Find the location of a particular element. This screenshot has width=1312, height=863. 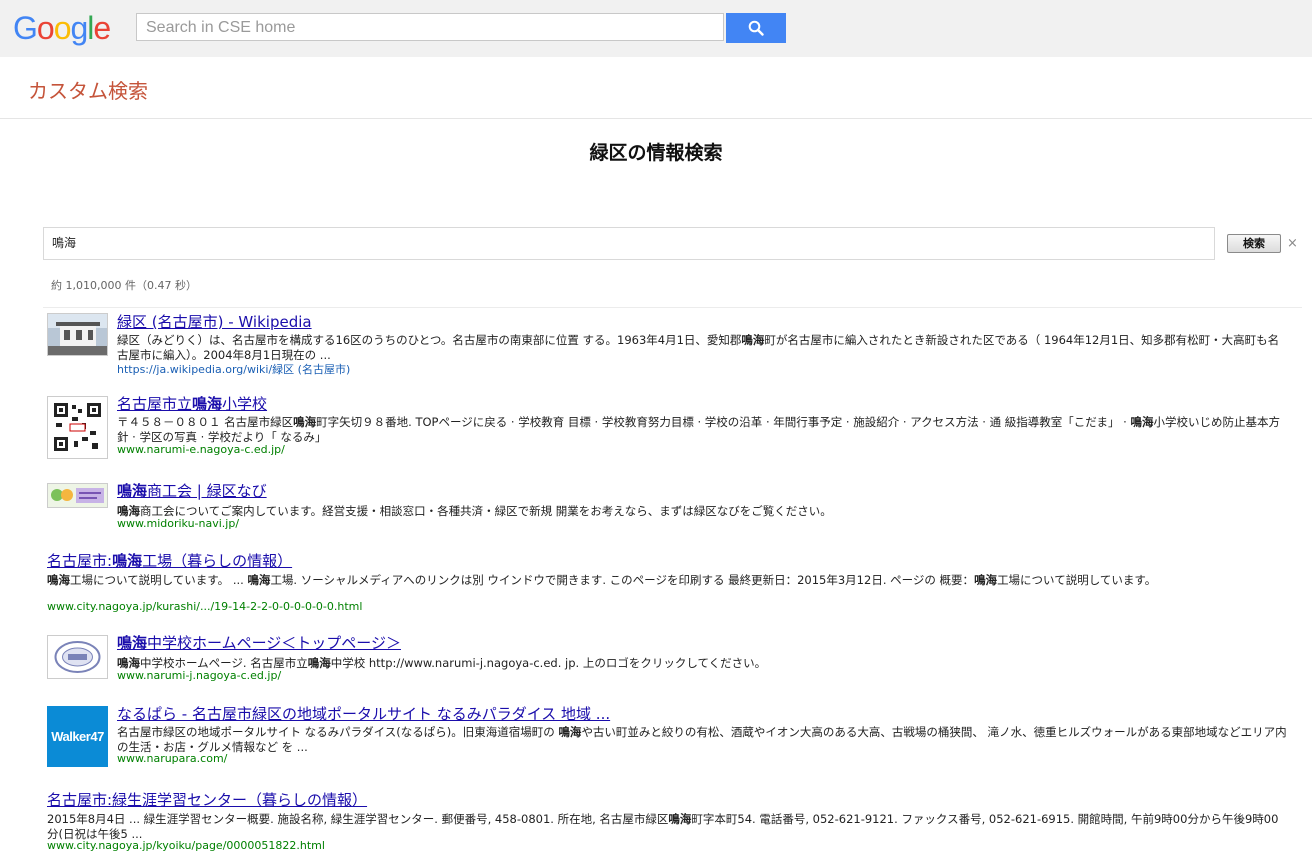

result-count: 約 1,010,000 件（0.47 秒） is located at coordinates (124, 285).